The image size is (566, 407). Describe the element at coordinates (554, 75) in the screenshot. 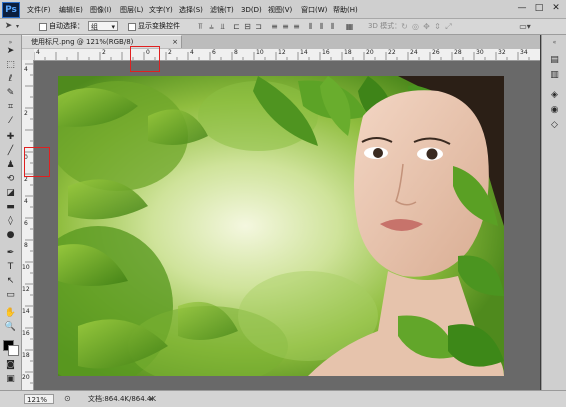

I see `properties-panel-icon: ▥` at that location.